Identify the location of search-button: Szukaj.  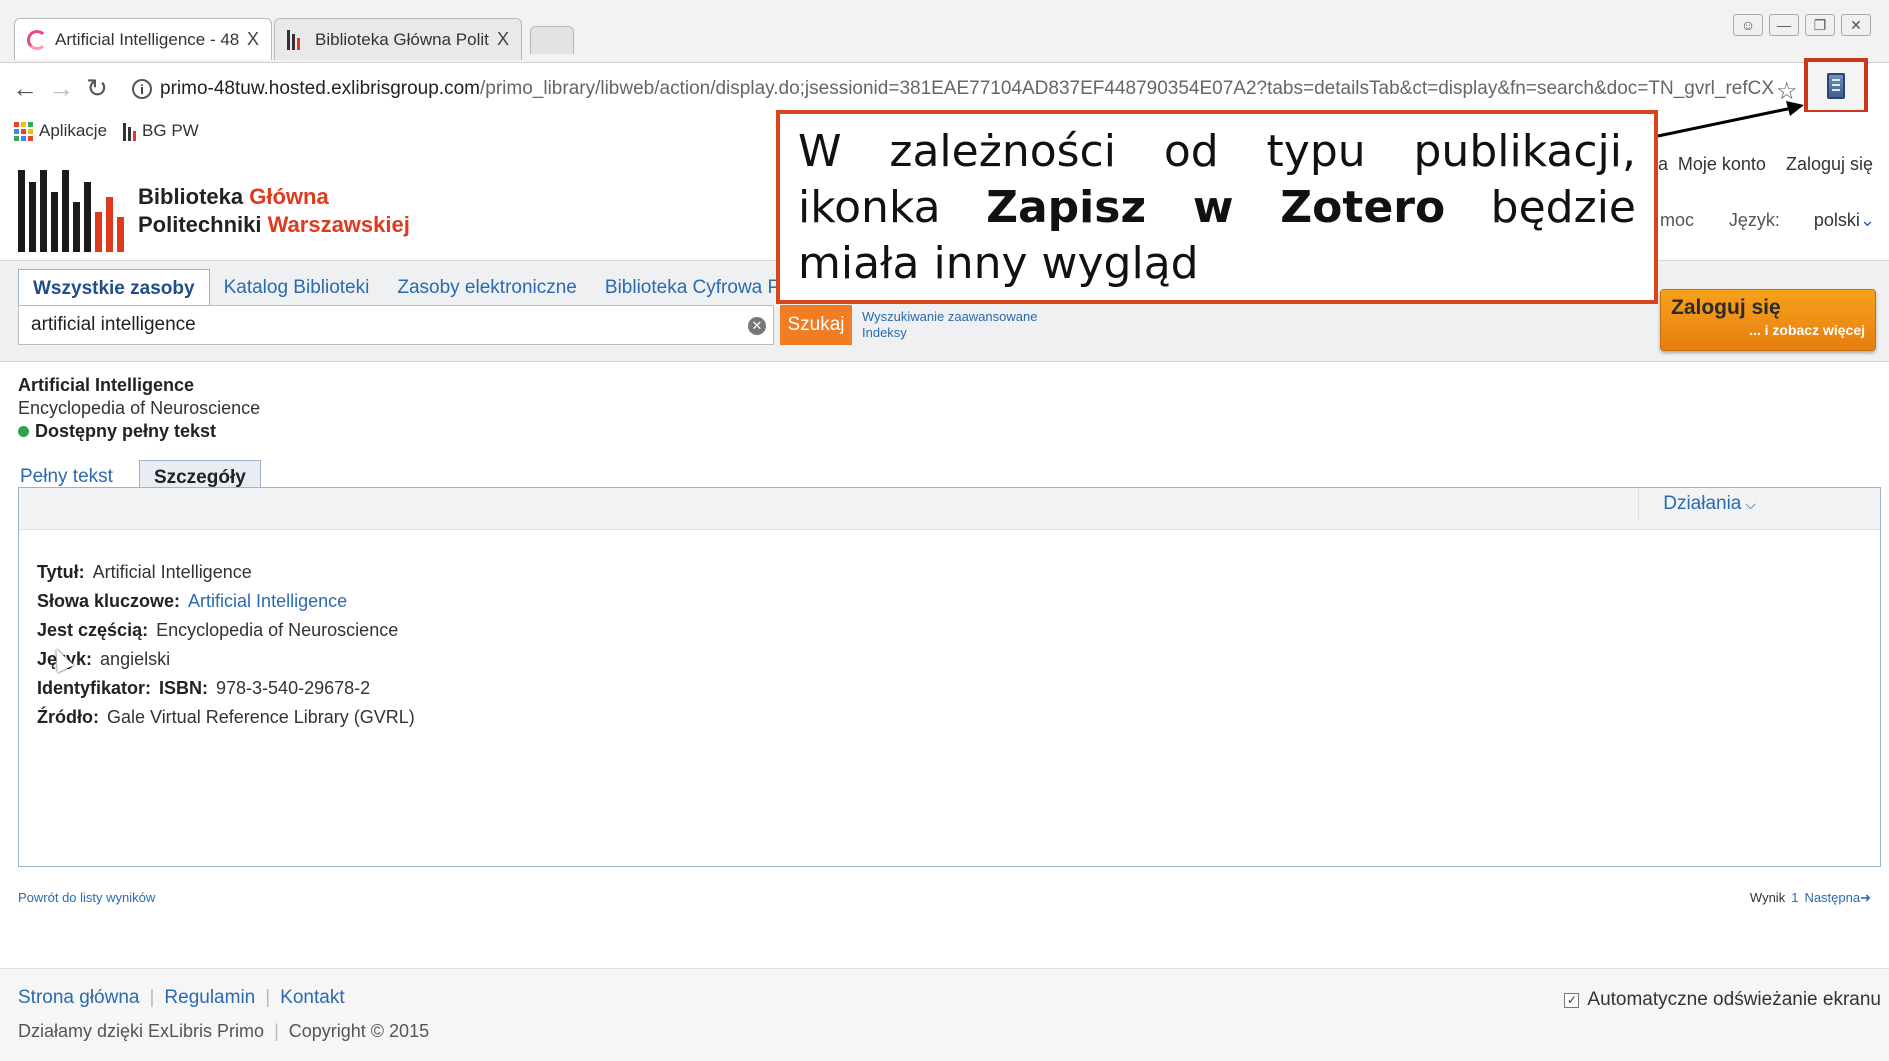
(816, 325).